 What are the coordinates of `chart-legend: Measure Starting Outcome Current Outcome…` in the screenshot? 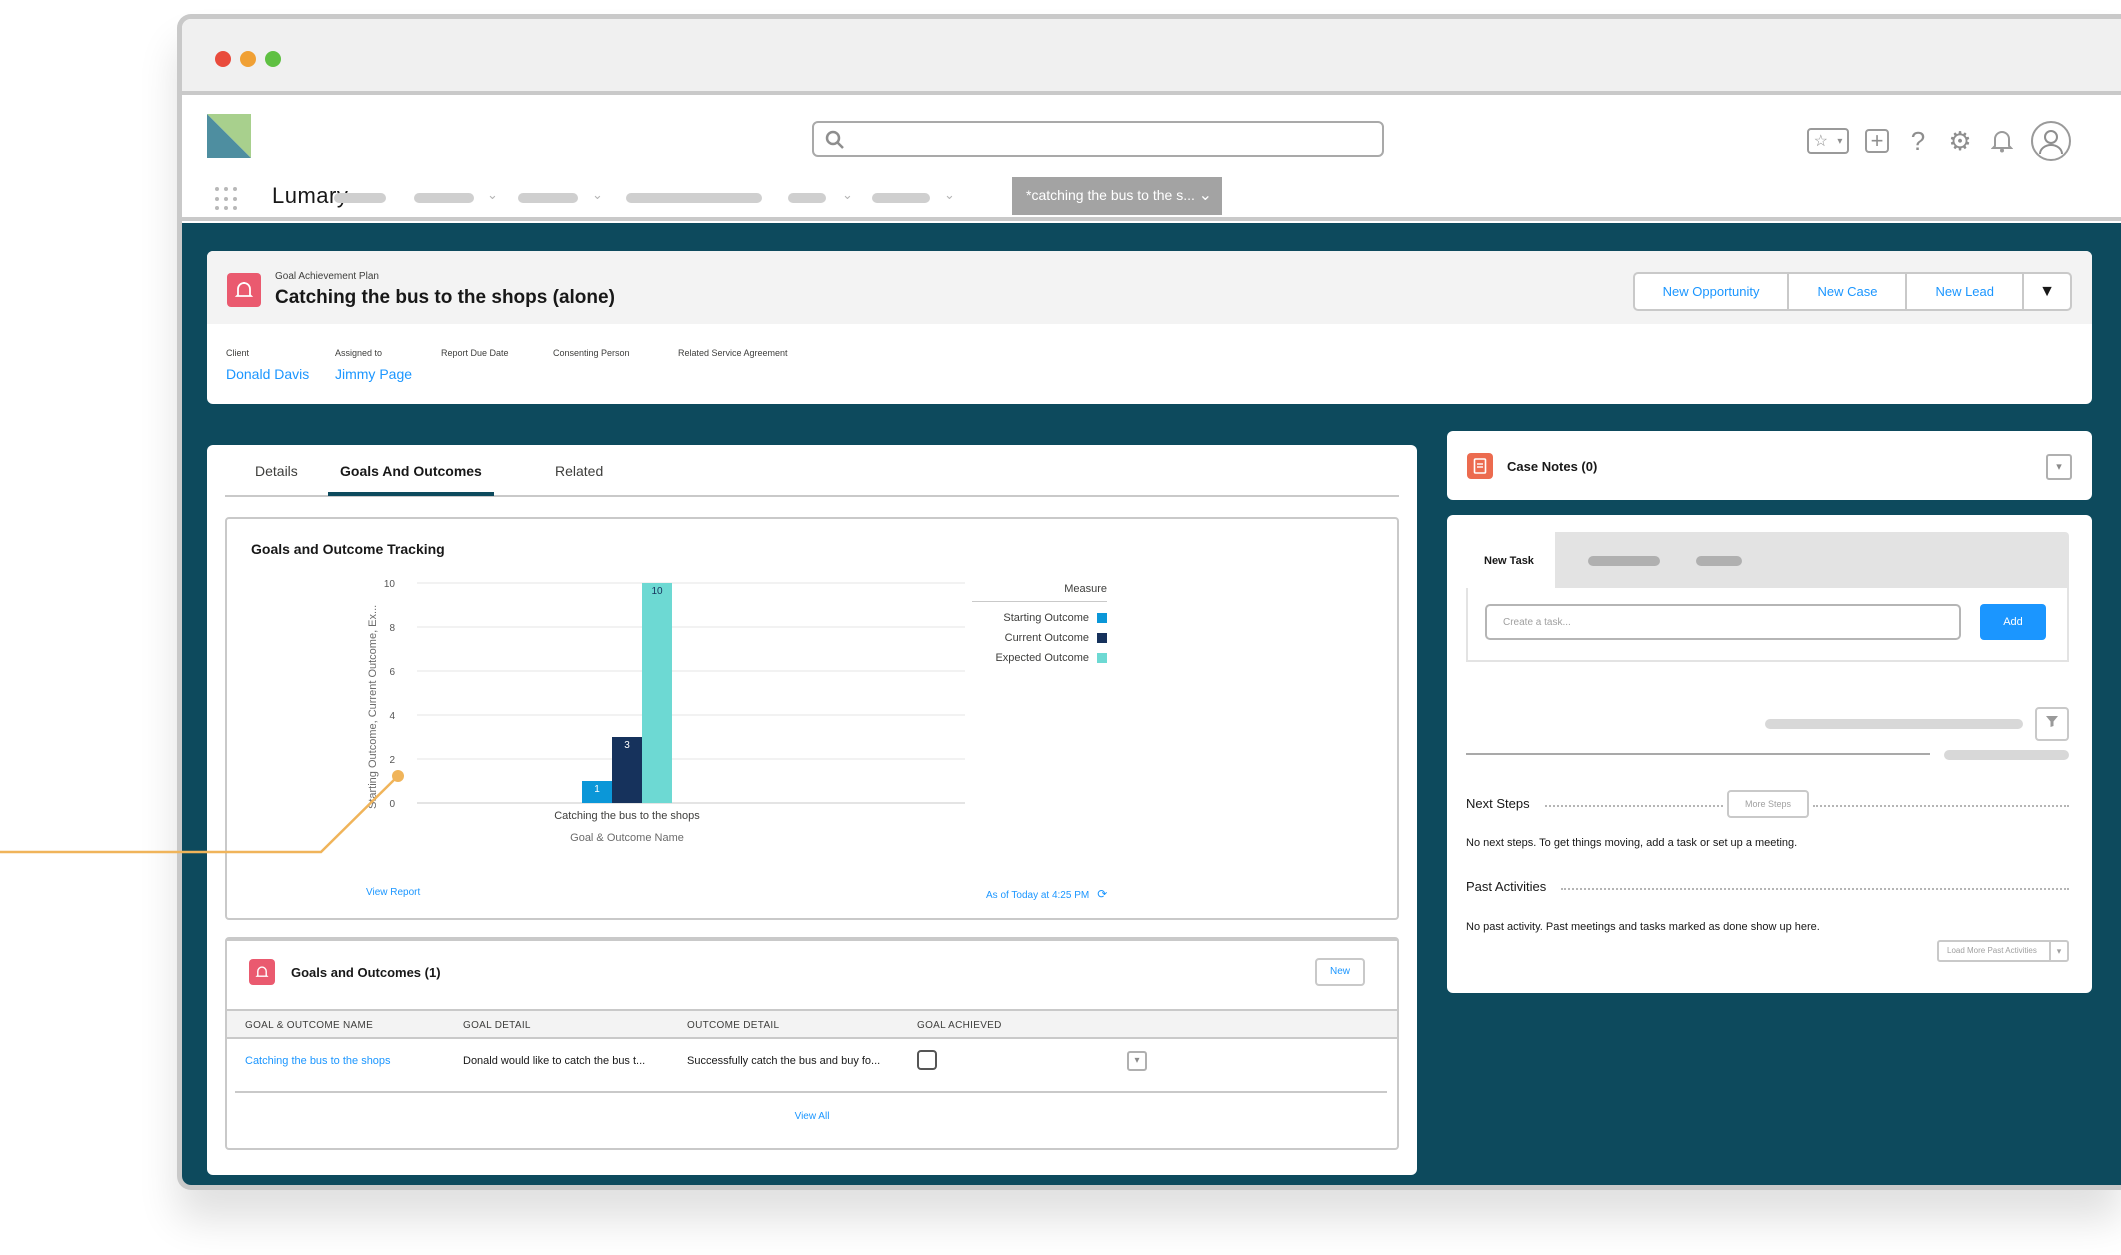 It's located at (1039, 625).